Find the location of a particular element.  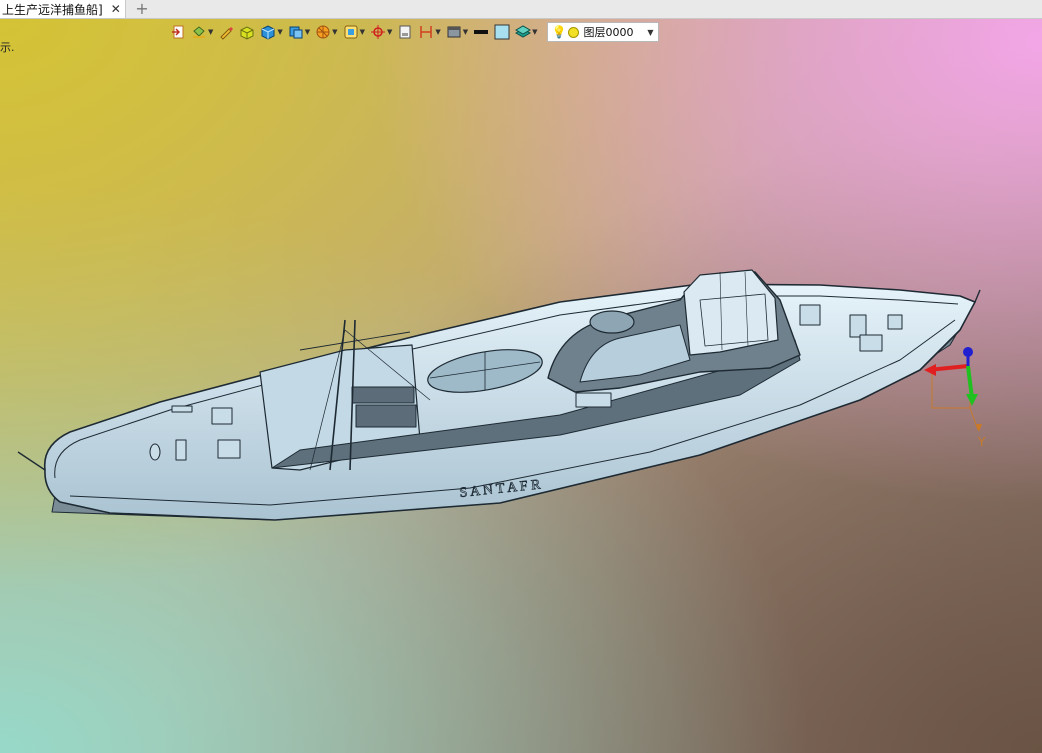

paint-bucket-icon is located at coordinates (199, 32).